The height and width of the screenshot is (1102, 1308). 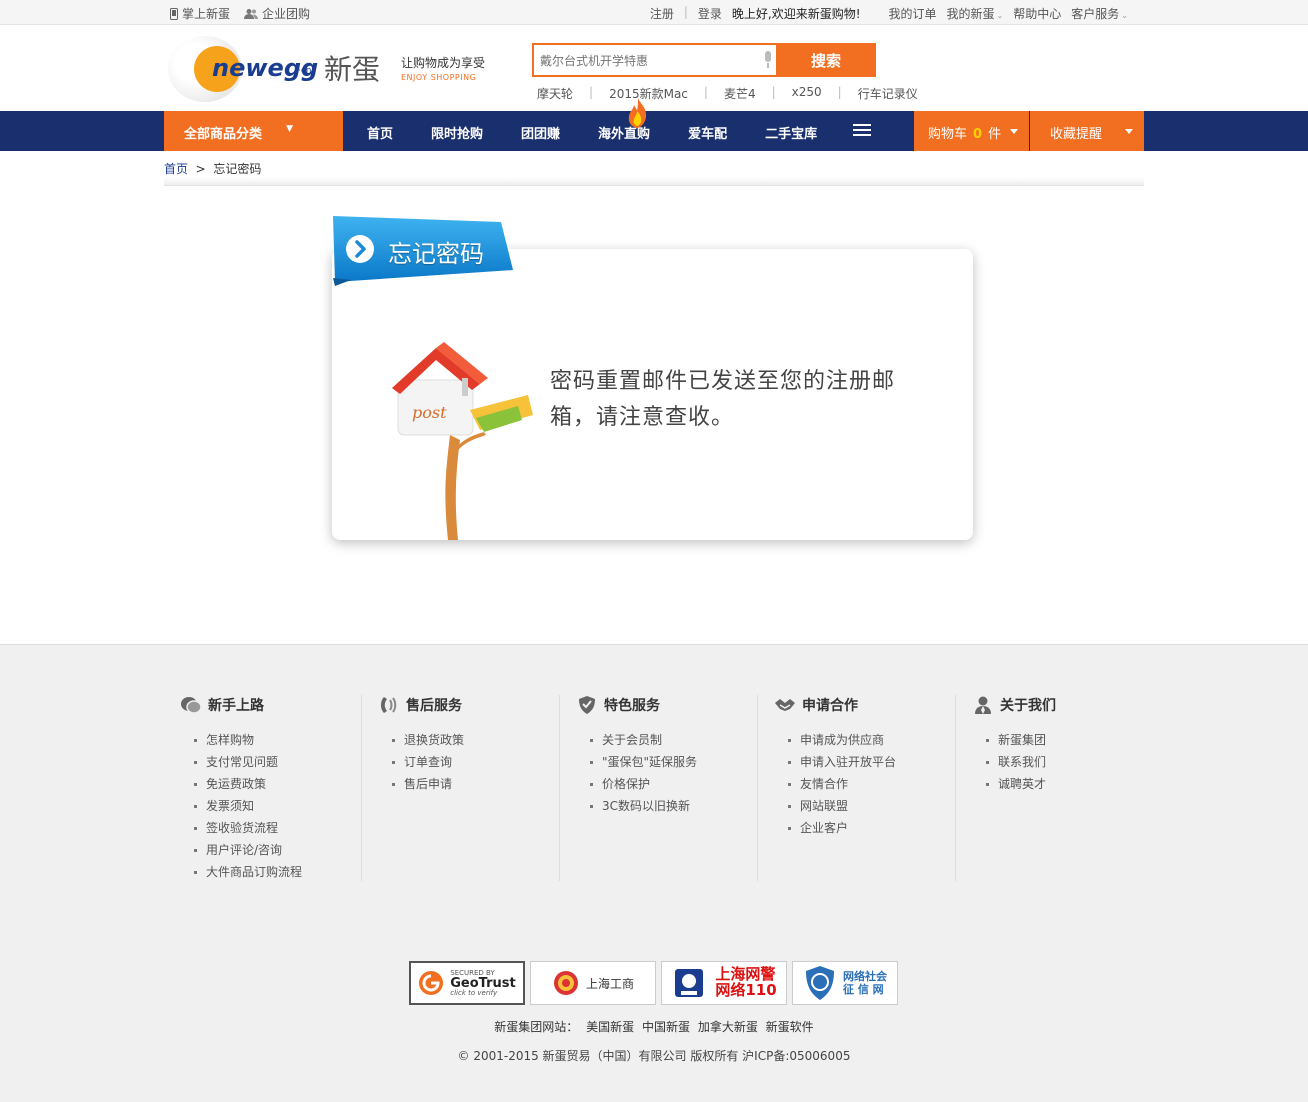 I want to click on footer-column-title: 新手上路, so click(x=236, y=706).